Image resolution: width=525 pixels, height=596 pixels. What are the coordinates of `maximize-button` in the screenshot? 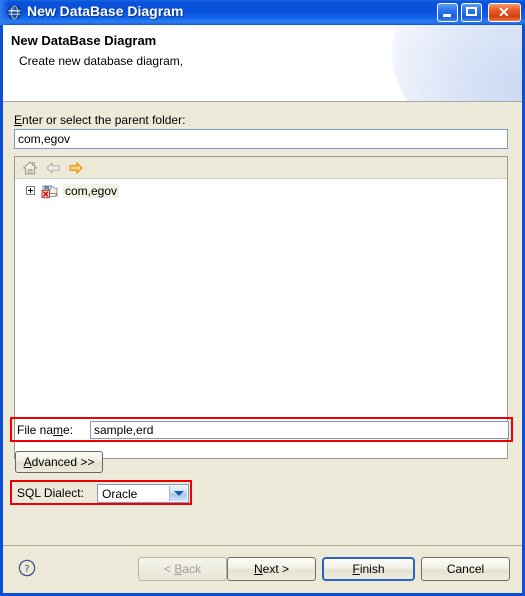 It's located at (471, 12).